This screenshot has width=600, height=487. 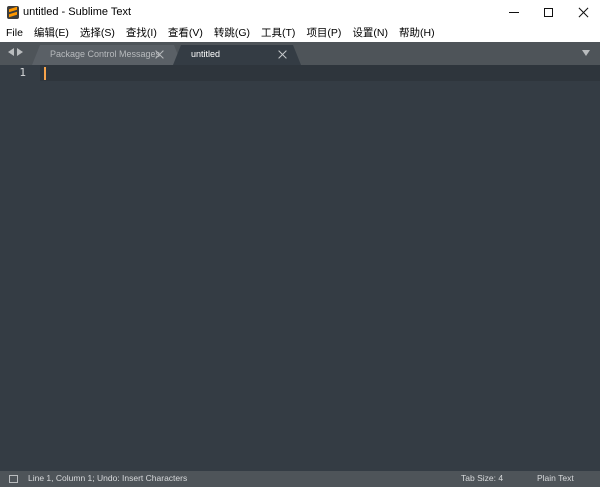 What do you see at coordinates (22, 72) in the screenshot?
I see `line-number: 1` at bounding box center [22, 72].